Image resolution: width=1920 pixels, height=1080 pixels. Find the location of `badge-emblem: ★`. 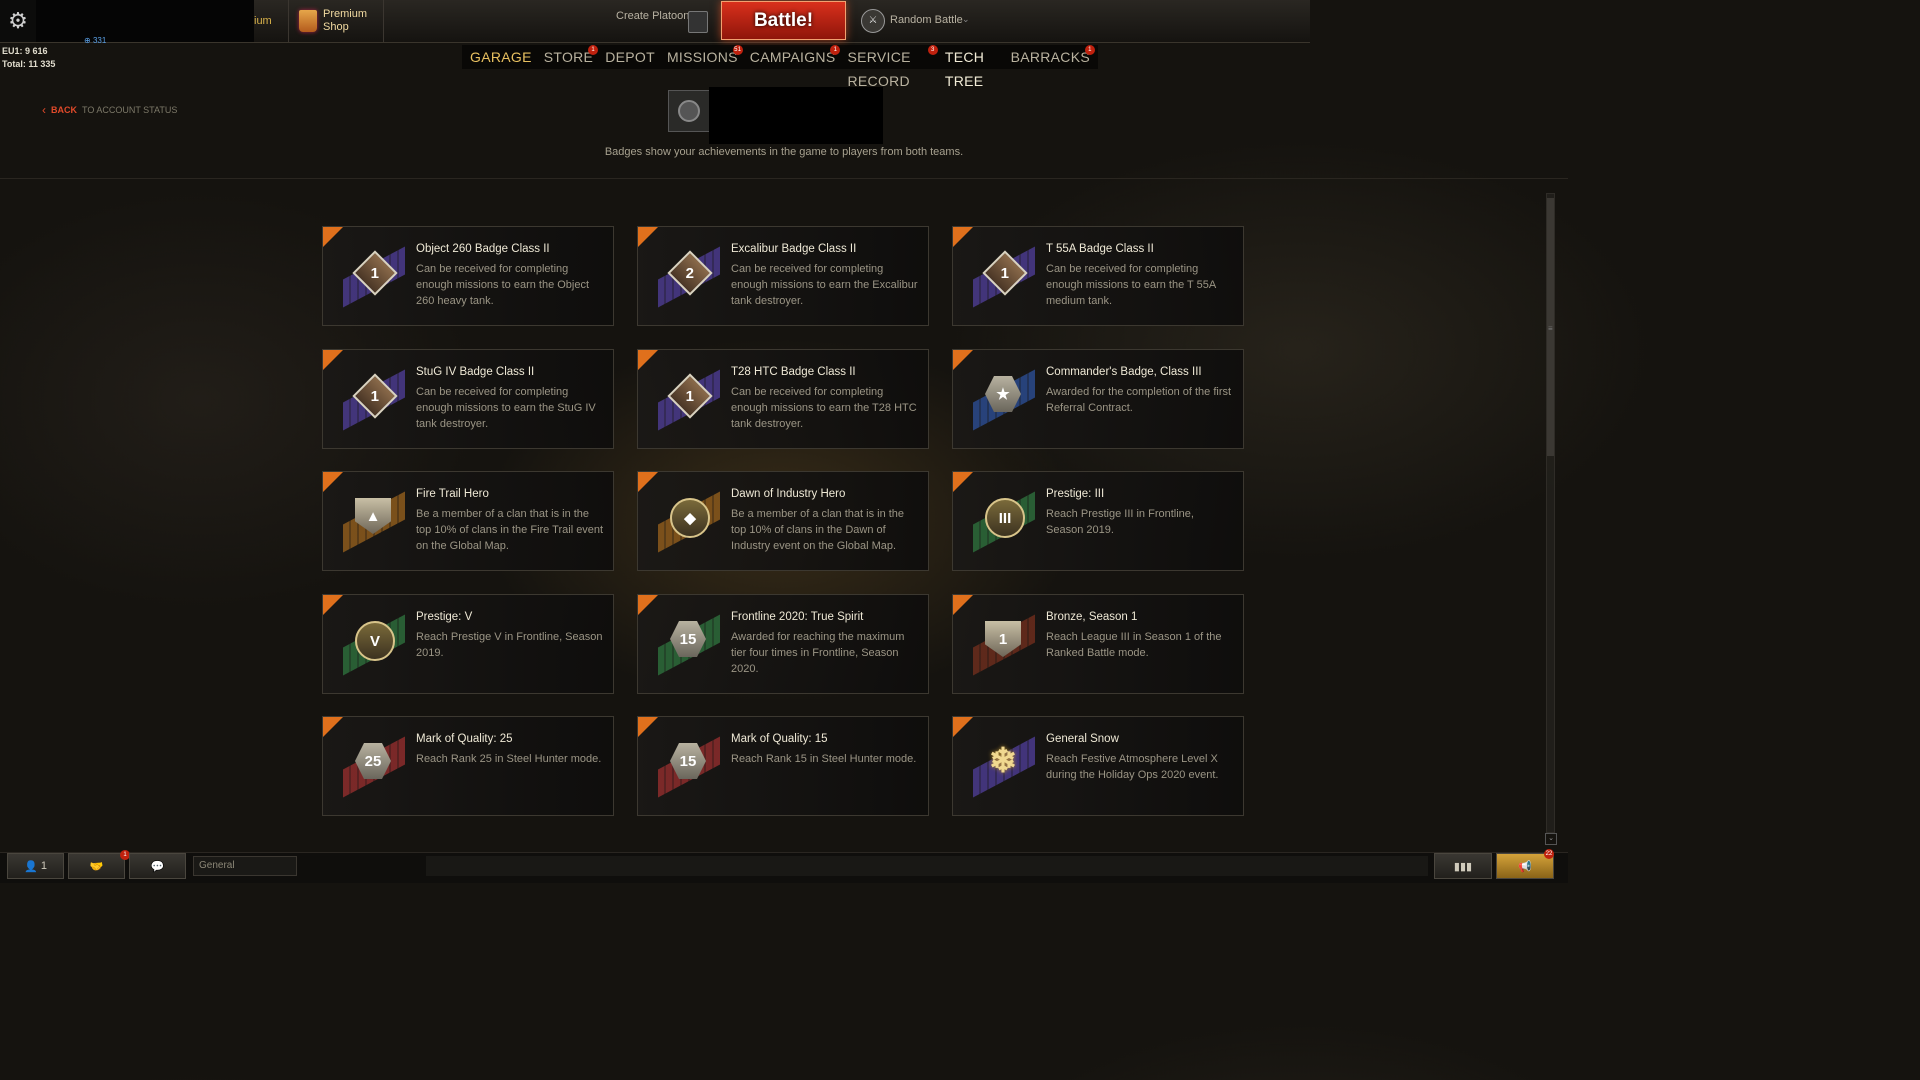

badge-emblem: ★ is located at coordinates (1004, 399).